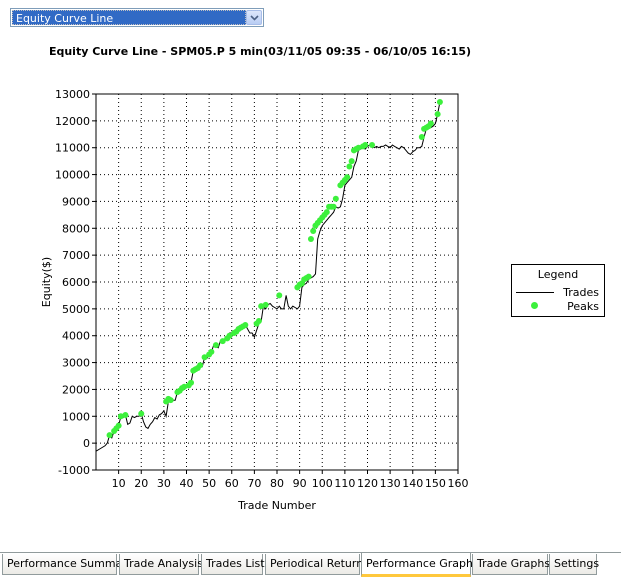 This screenshot has height=577, width=621. Describe the element at coordinates (317, 564) in the screenshot. I see `tab-periodical-returns: Periodical Returns` at that location.